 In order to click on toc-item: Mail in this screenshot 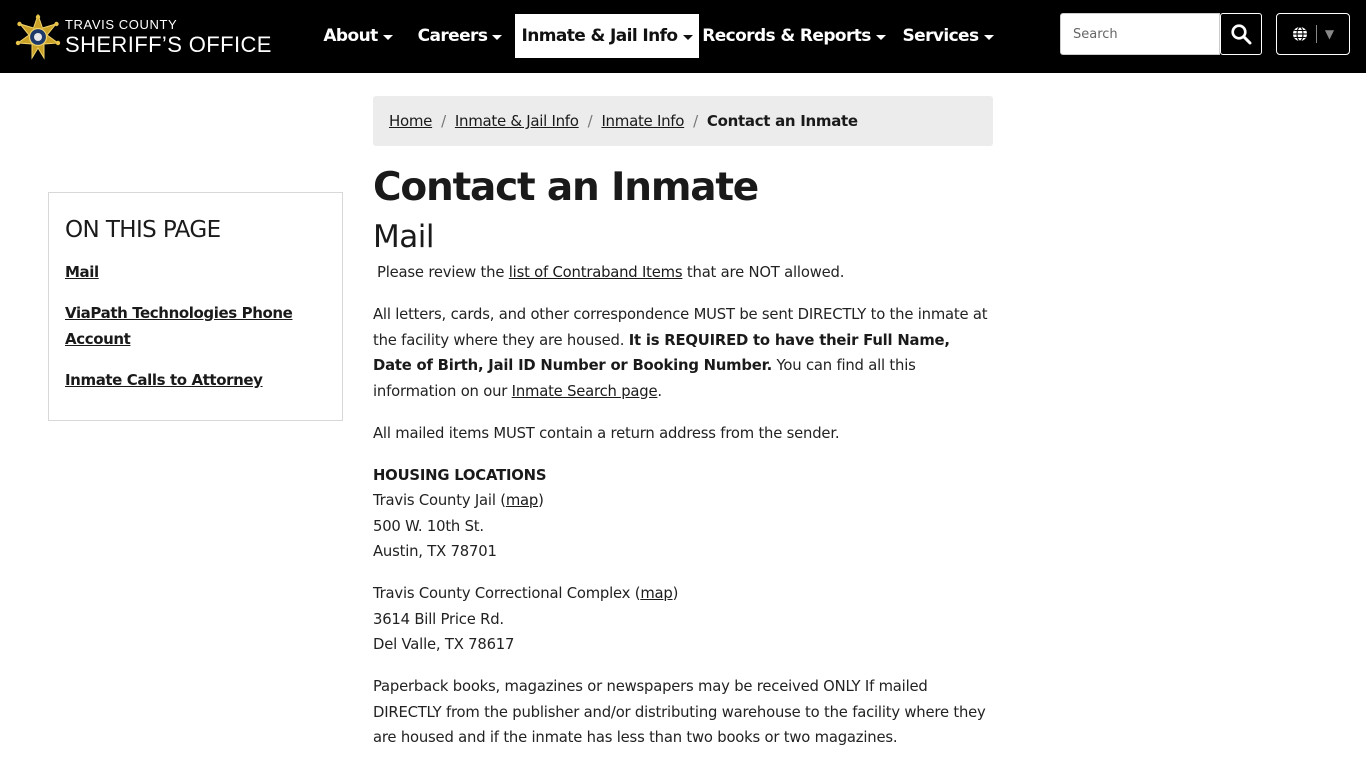, I will do `click(195, 272)`.